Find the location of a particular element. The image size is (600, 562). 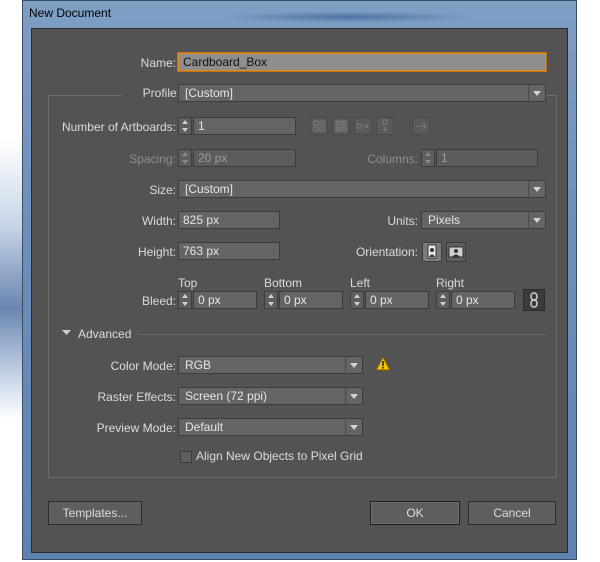

bleed-right-stepper is located at coordinates (443, 300).